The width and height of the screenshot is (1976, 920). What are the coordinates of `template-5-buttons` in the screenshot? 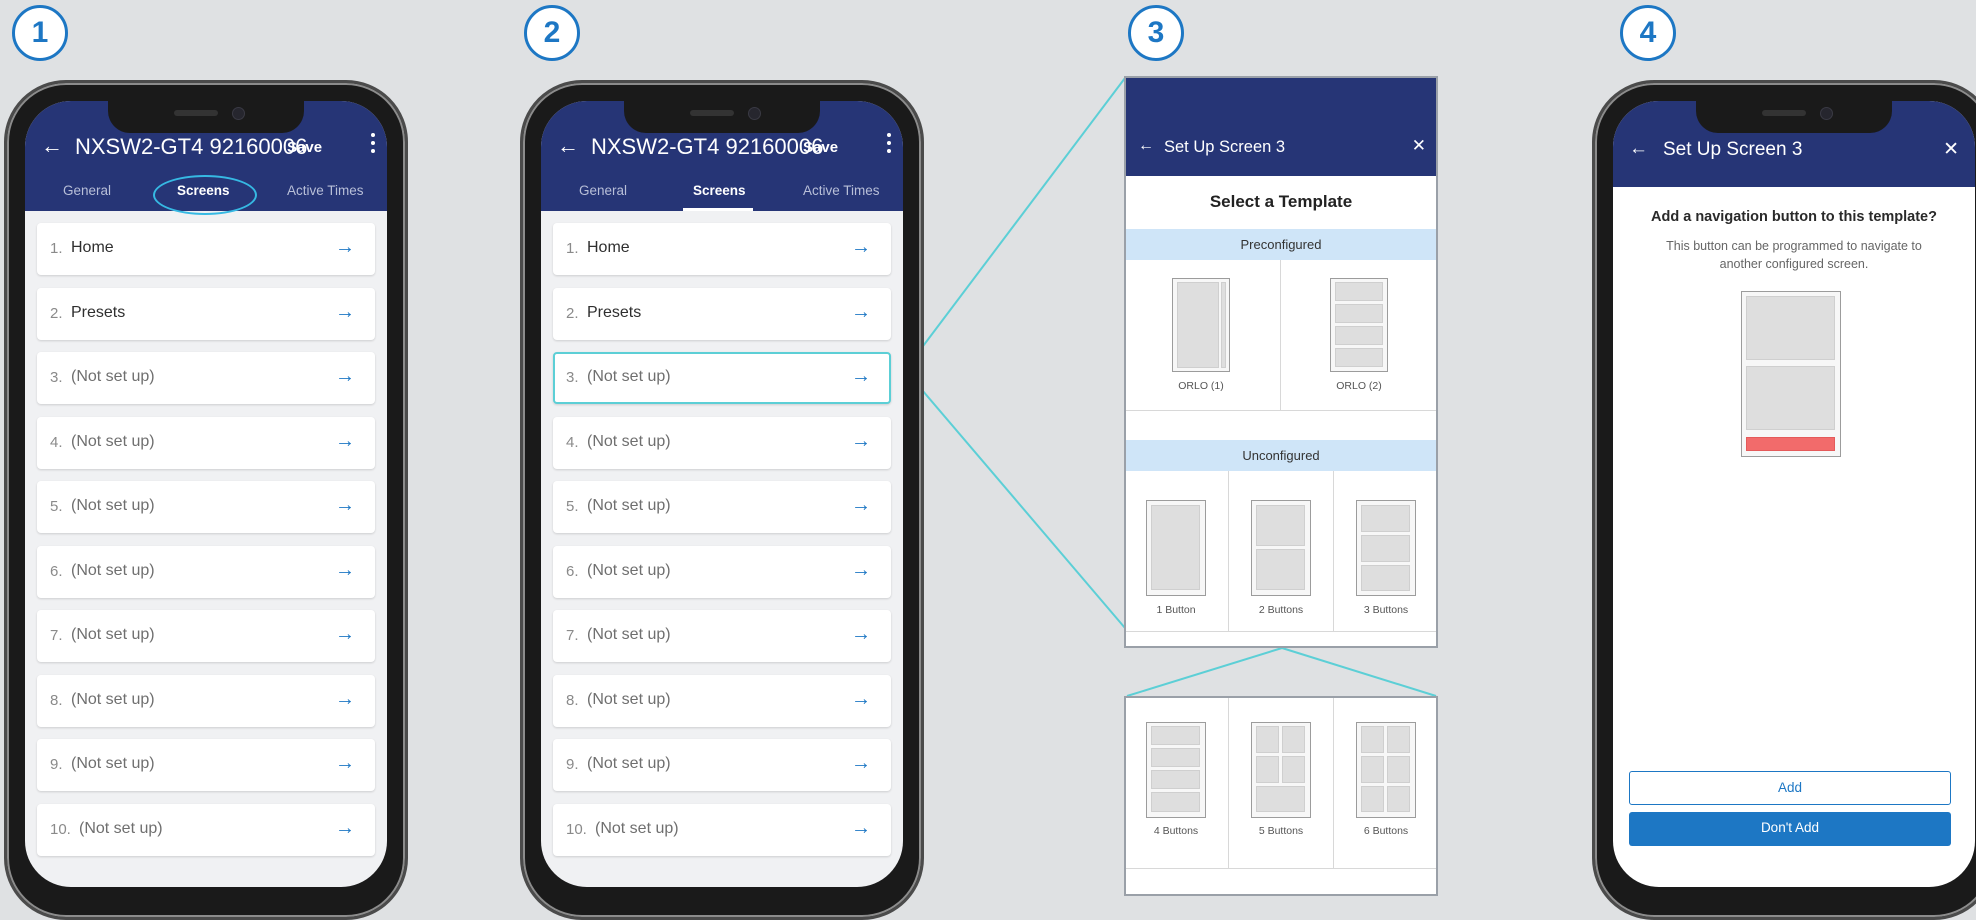 It's located at (1281, 770).